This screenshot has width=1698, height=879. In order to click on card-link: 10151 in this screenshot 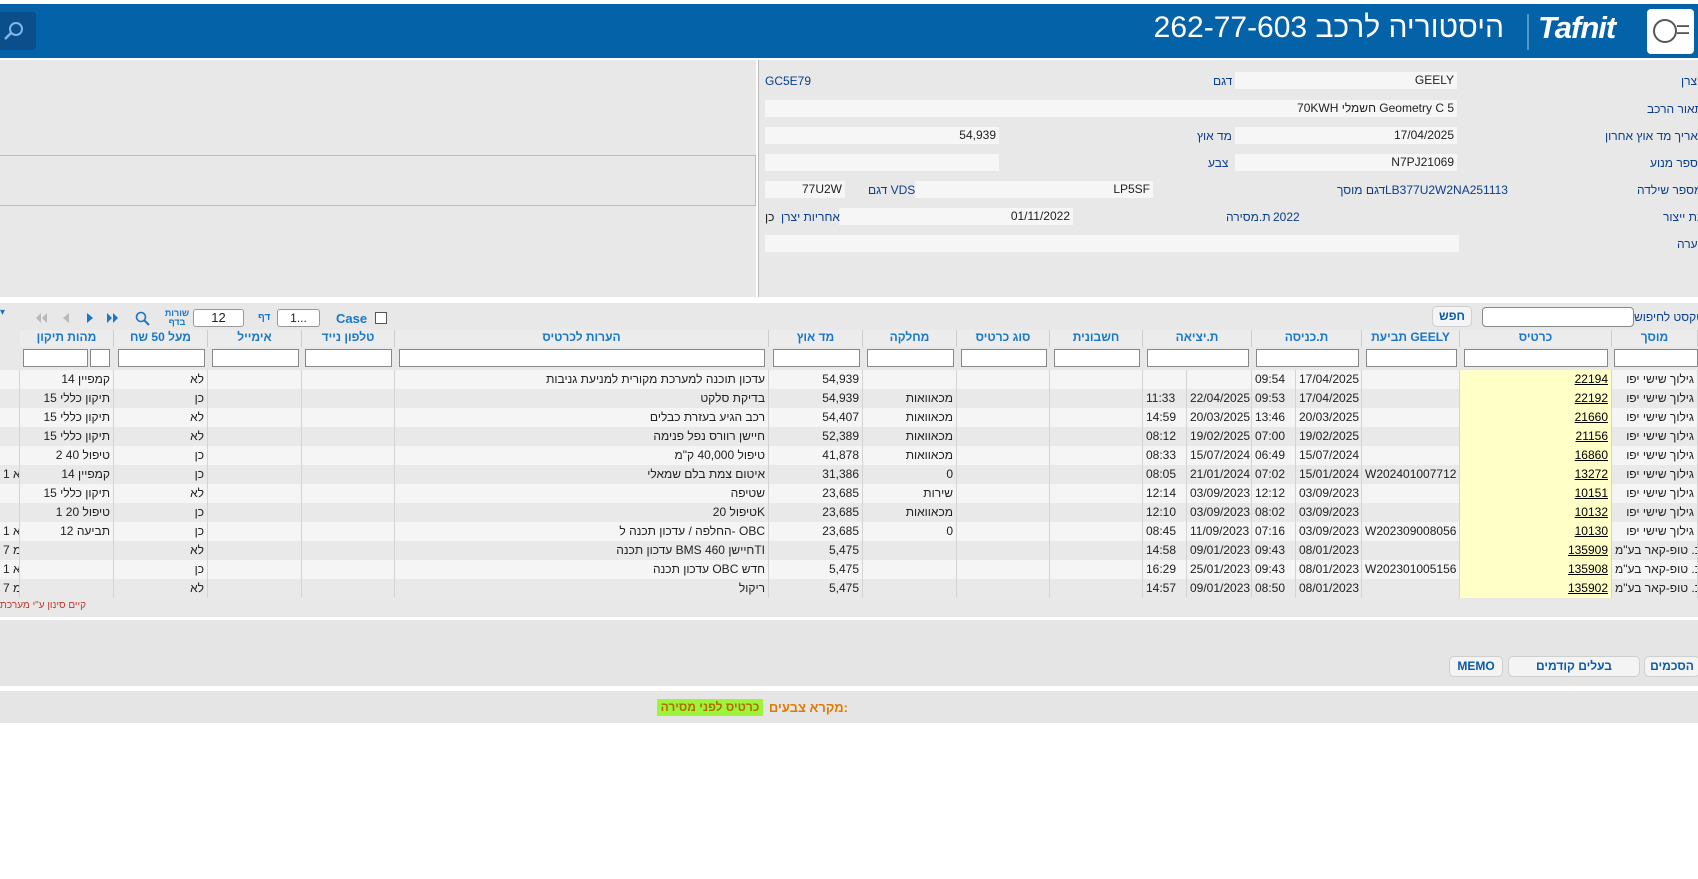, I will do `click(1591, 493)`.